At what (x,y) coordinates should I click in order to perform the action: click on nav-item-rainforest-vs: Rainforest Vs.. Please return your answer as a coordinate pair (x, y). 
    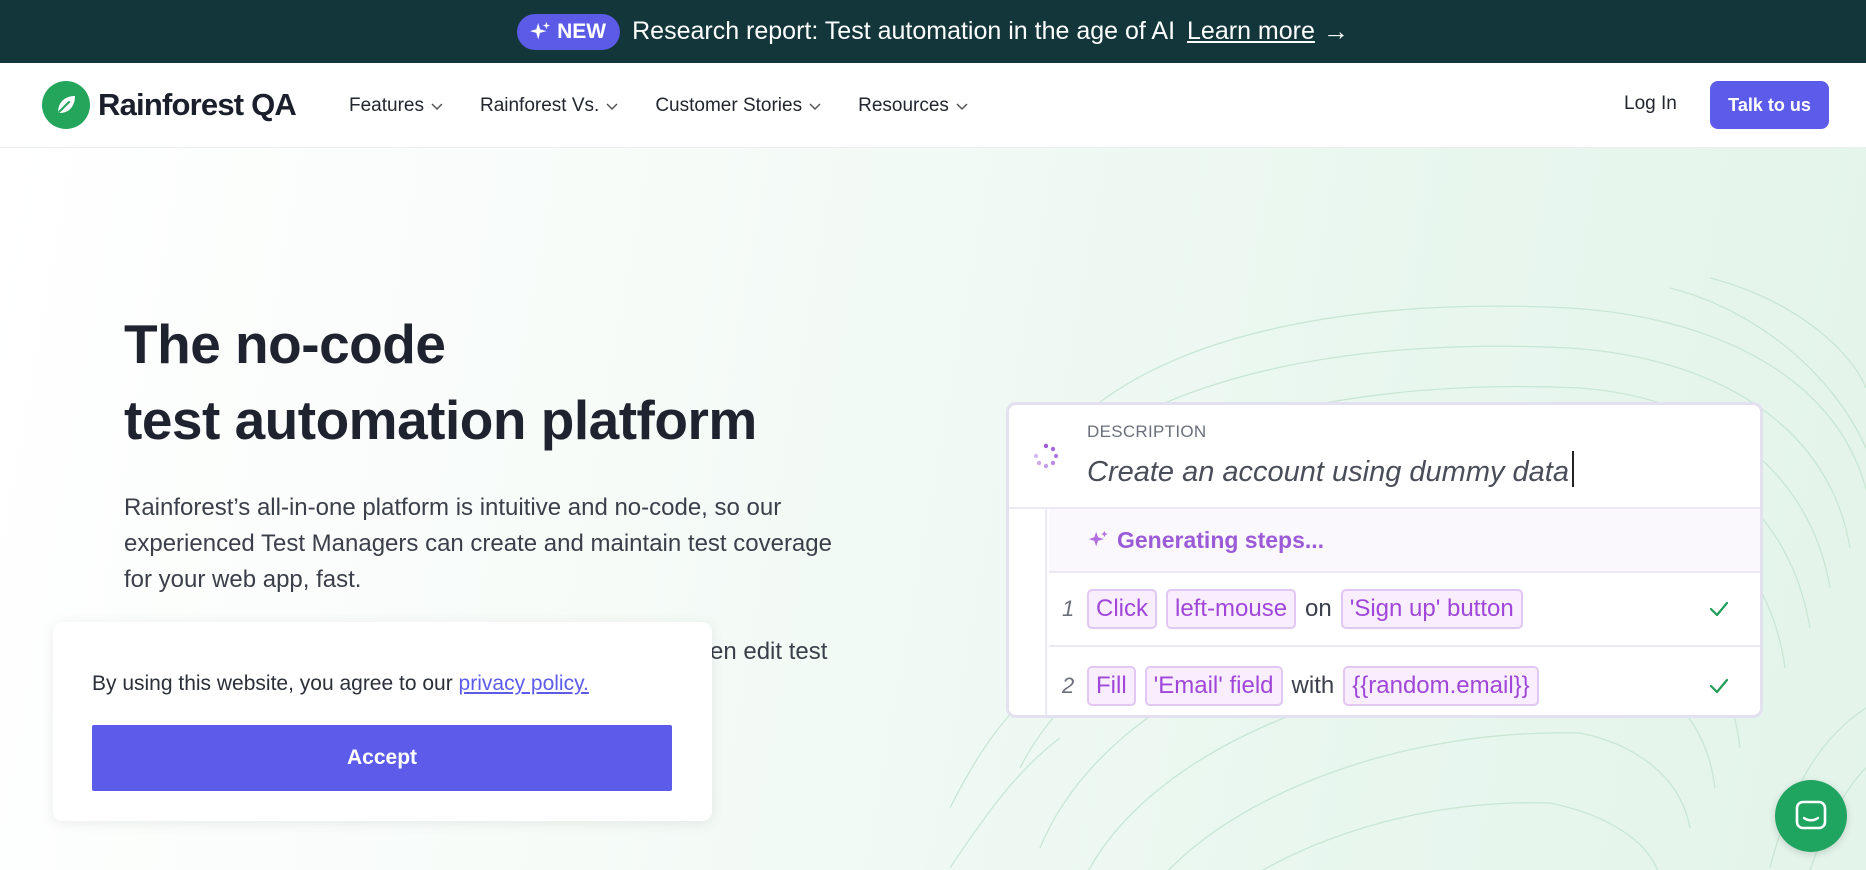
    Looking at the image, I should click on (549, 106).